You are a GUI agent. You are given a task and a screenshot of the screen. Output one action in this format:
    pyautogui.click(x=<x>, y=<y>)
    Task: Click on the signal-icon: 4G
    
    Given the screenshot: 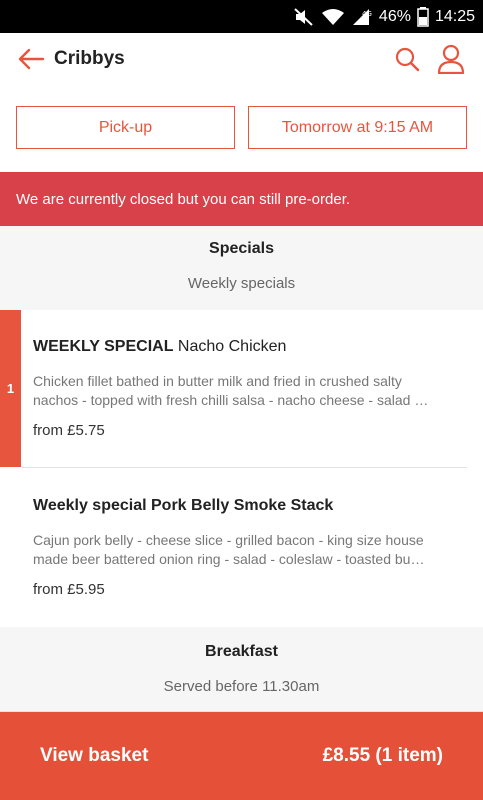 What is the action you would take?
    pyautogui.click(x=362, y=17)
    